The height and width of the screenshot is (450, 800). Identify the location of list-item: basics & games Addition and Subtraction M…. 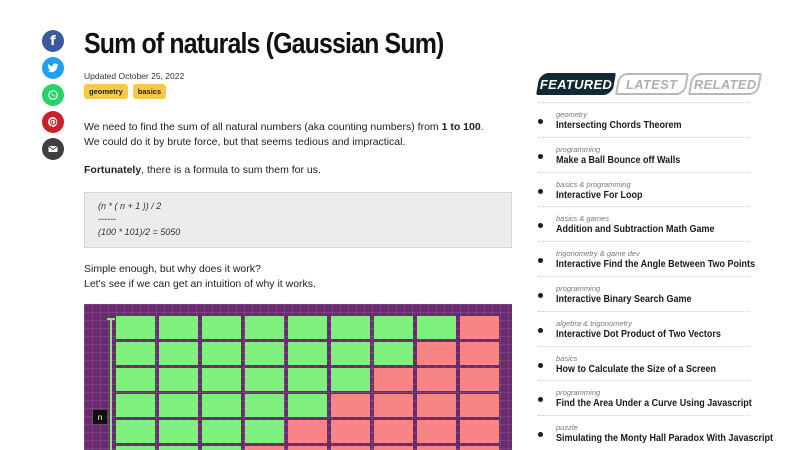
(644, 225).